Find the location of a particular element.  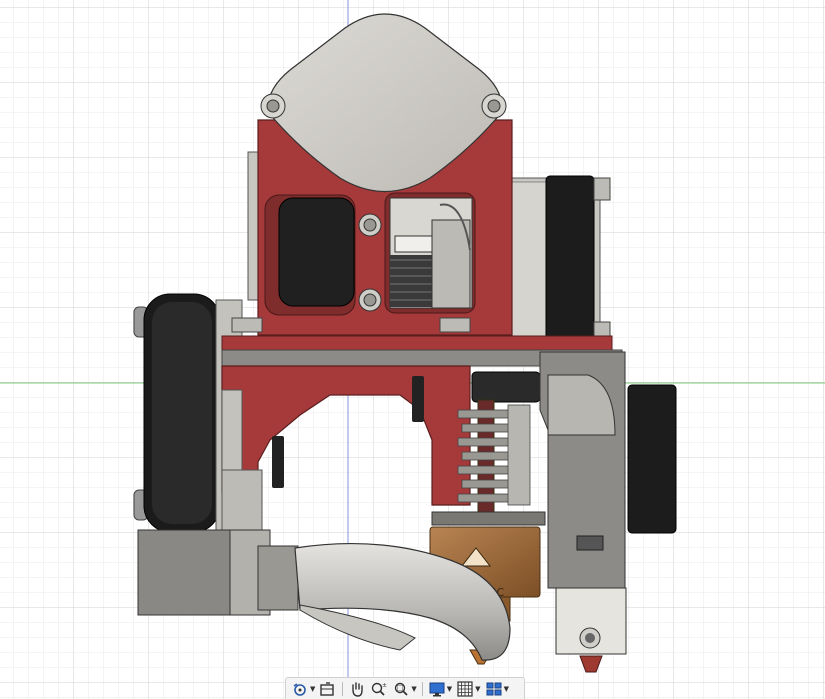

grid-settings-button: ▼ is located at coordinates (468, 689).